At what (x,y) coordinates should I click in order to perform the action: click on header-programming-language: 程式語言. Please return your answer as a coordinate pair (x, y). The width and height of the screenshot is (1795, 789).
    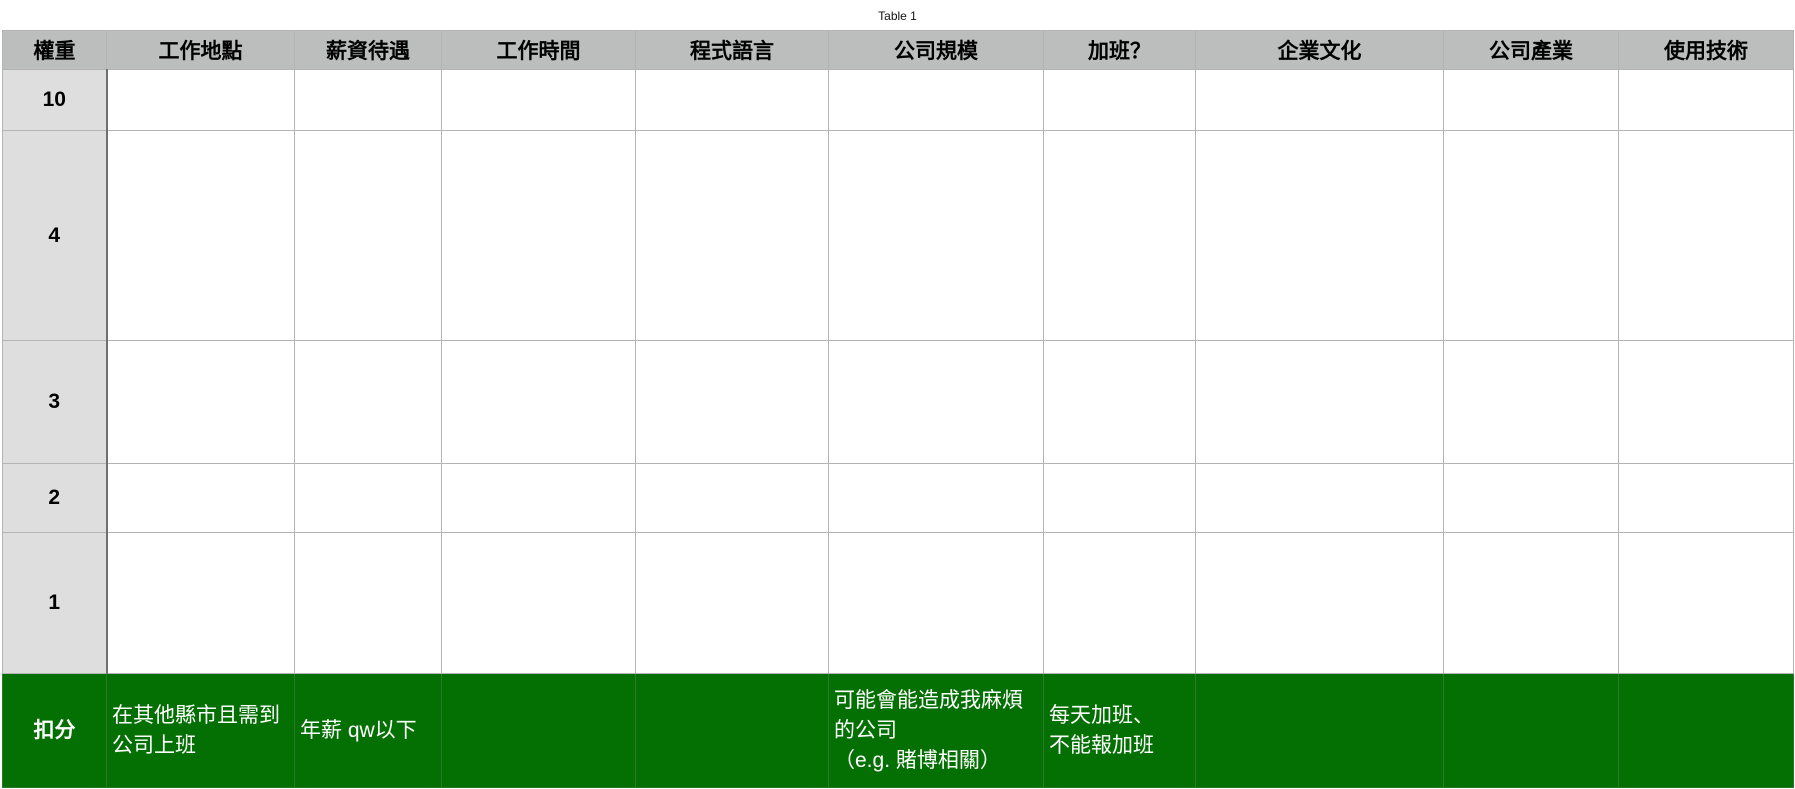
    Looking at the image, I should click on (732, 50).